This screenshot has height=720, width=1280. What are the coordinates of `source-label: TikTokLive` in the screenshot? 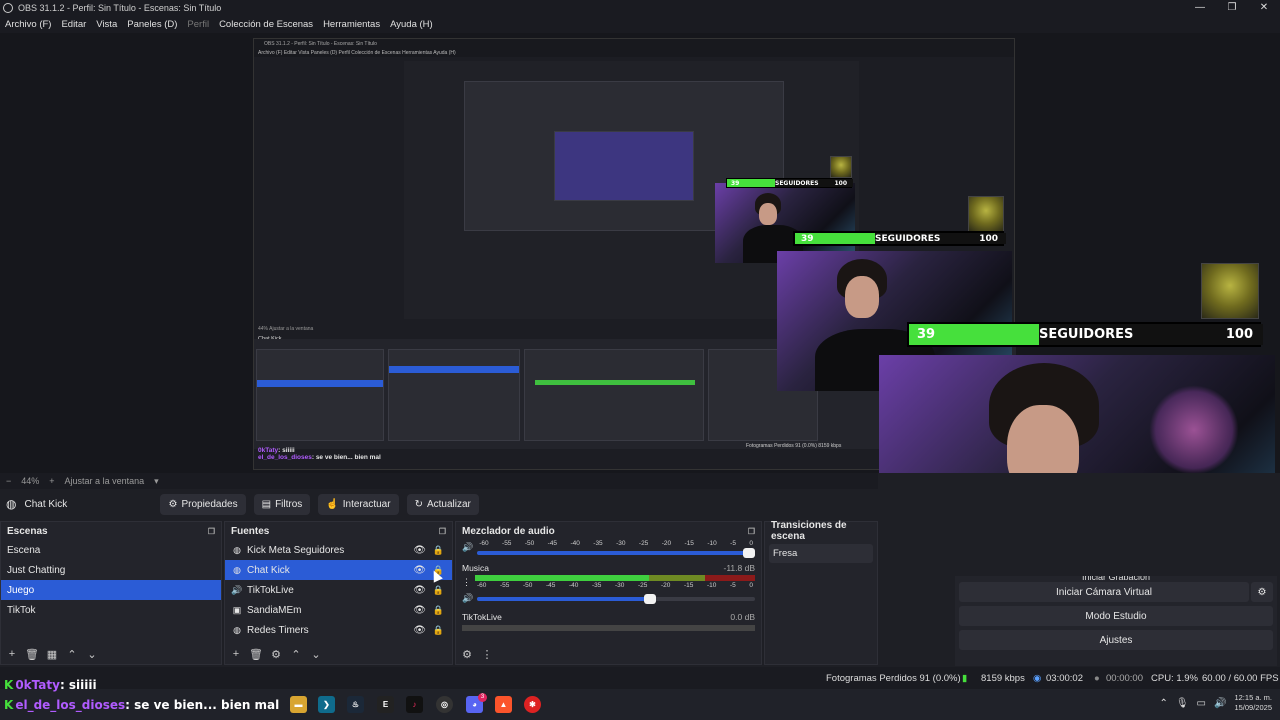 It's located at (270, 590).